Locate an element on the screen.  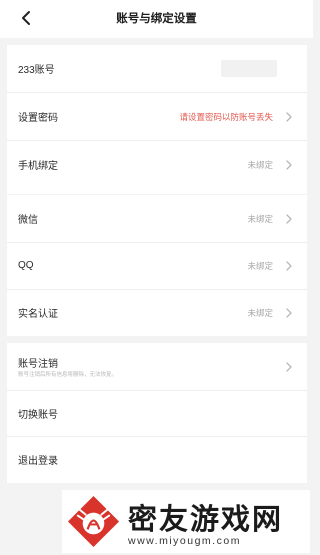
row-label: 账号注销 is located at coordinates (38, 364).